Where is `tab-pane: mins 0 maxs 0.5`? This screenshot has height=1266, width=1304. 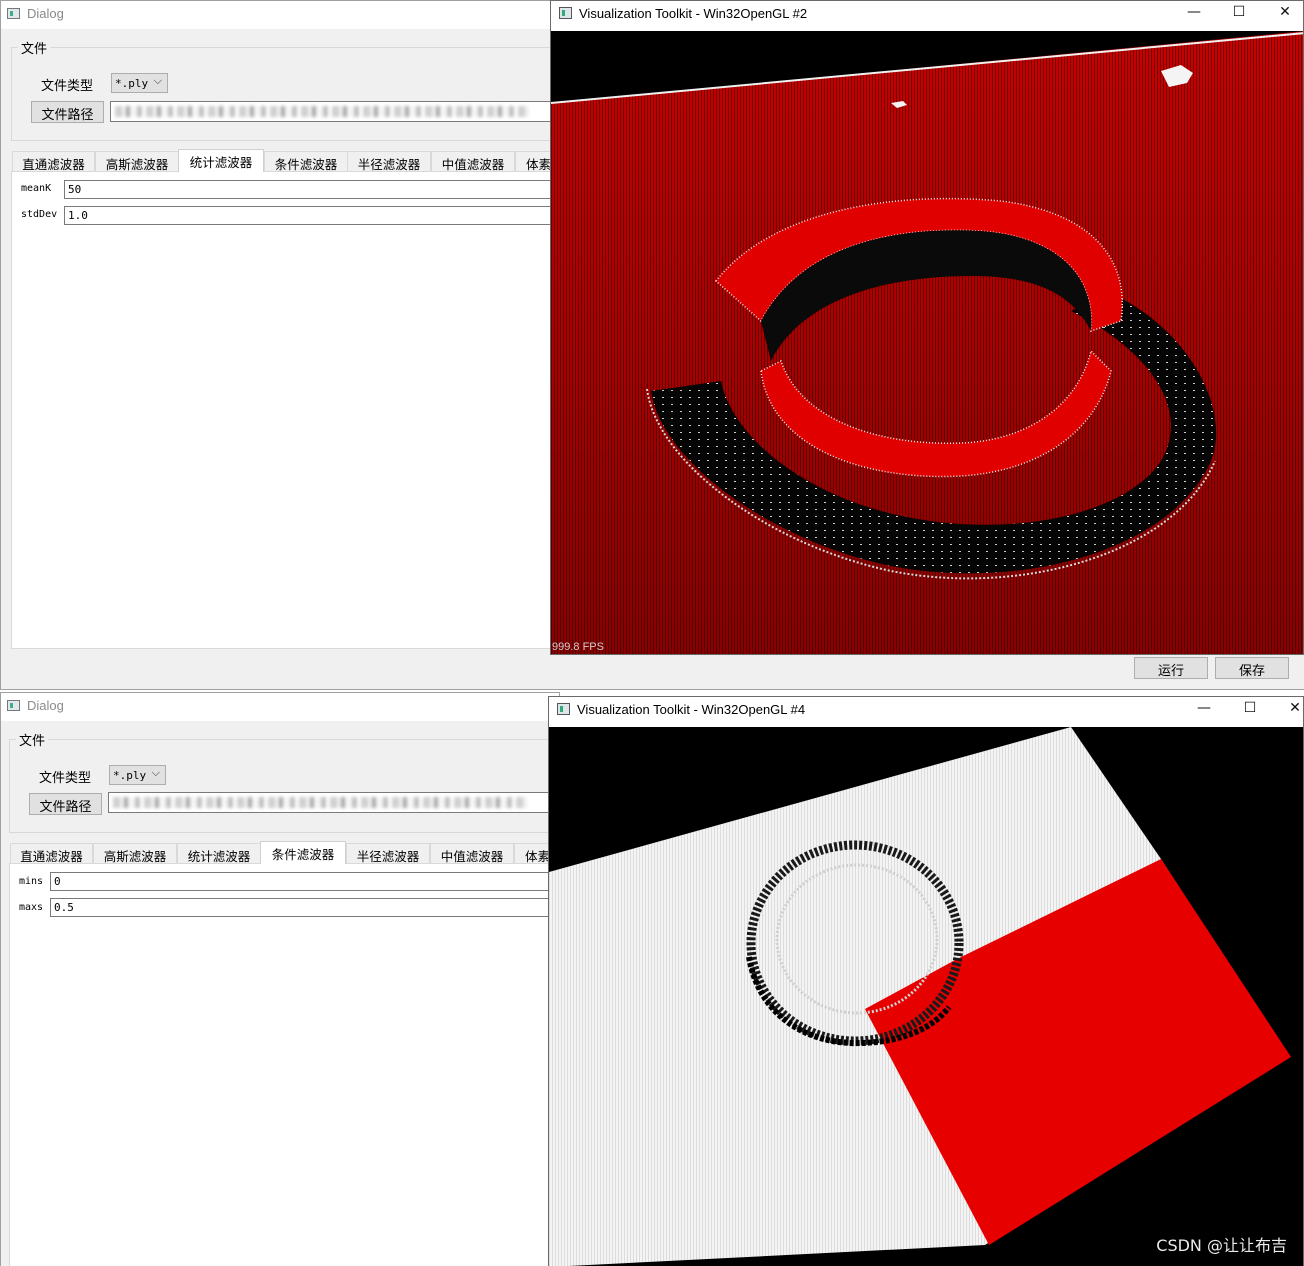
tab-pane: mins 0 maxs 0.5 is located at coordinates (284, 1064).